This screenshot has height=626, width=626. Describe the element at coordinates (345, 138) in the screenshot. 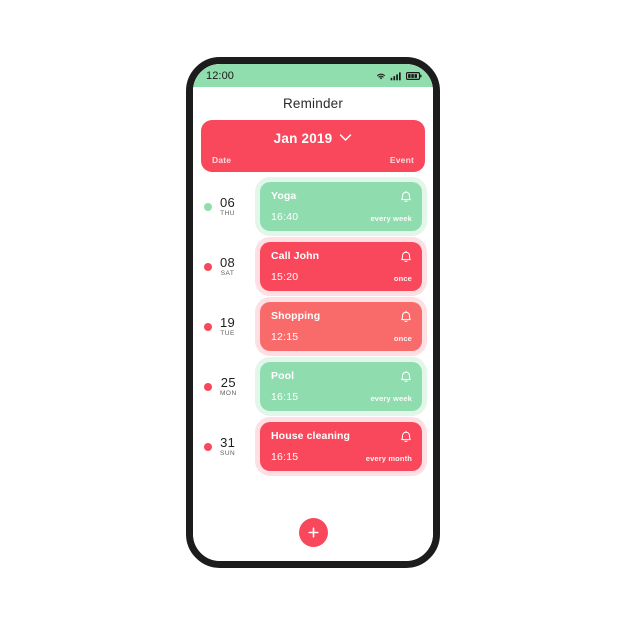

I see `chevron-down-icon` at that location.